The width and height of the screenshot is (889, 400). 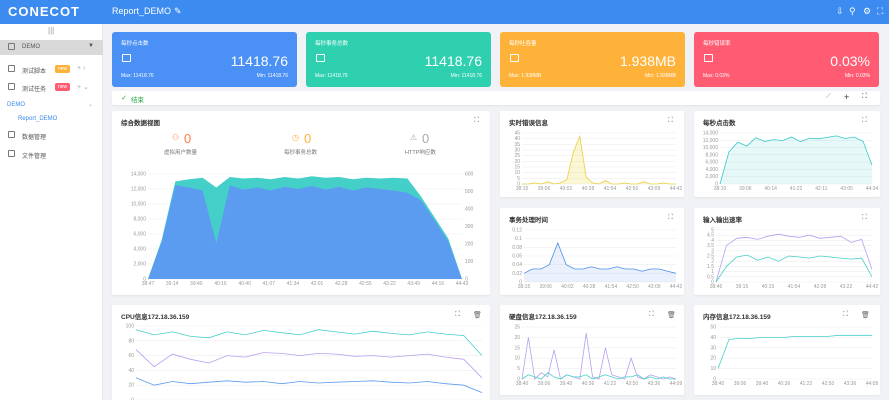 I want to click on menu-toggle-icon: |||, so click(x=51, y=30).